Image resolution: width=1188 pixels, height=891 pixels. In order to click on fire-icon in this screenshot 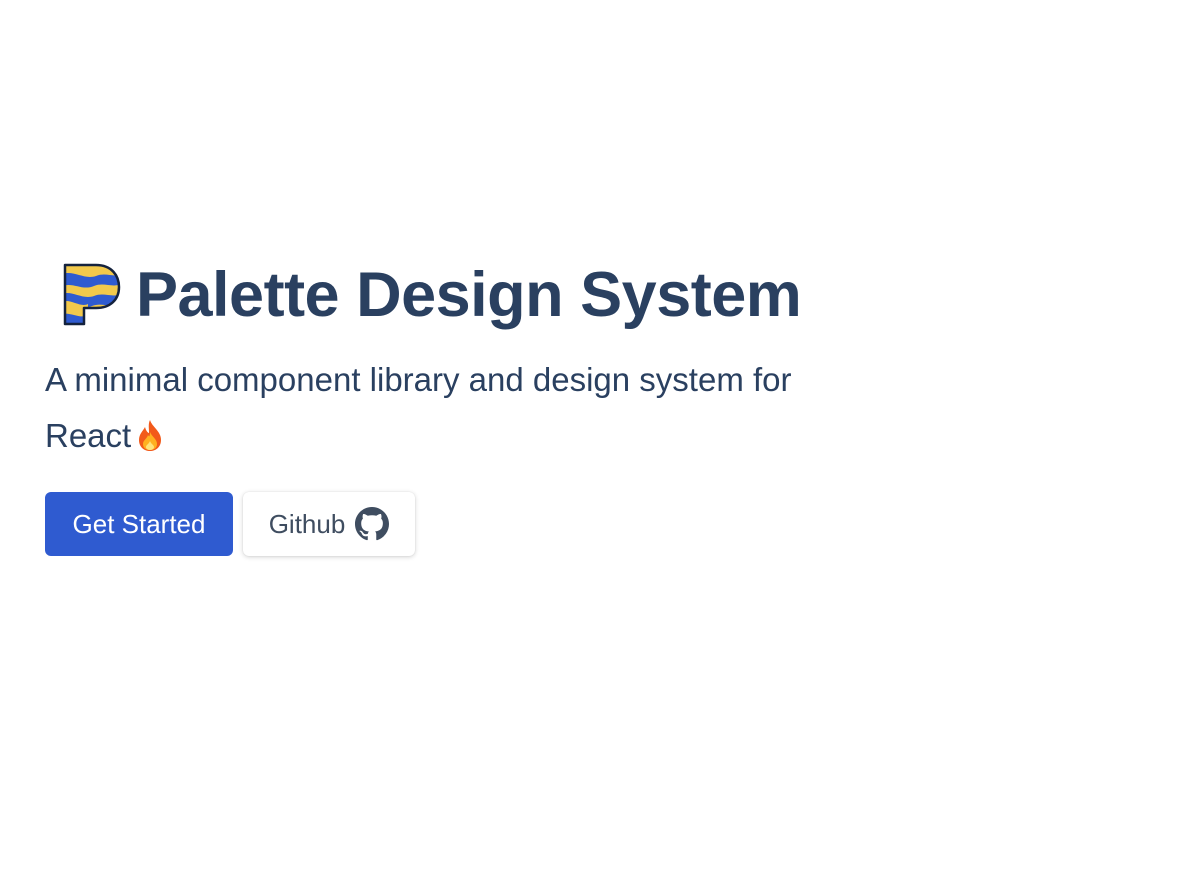, I will do `click(150, 432)`.